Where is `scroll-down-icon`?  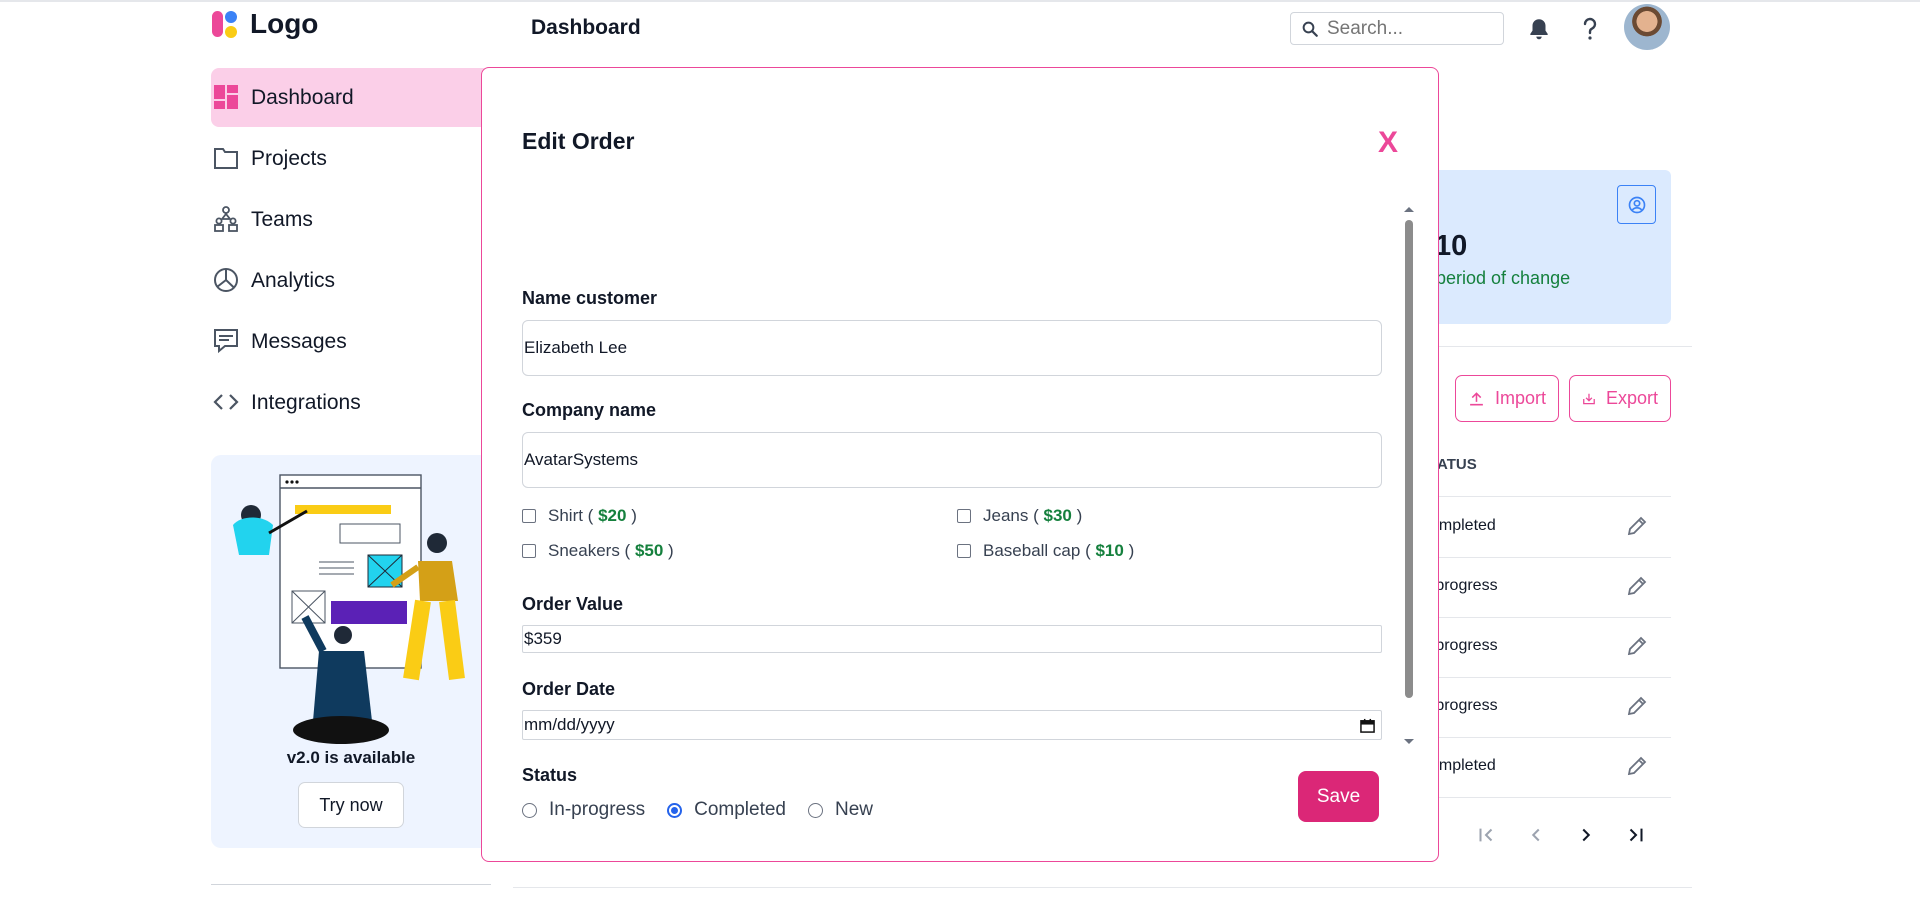 scroll-down-icon is located at coordinates (1409, 742).